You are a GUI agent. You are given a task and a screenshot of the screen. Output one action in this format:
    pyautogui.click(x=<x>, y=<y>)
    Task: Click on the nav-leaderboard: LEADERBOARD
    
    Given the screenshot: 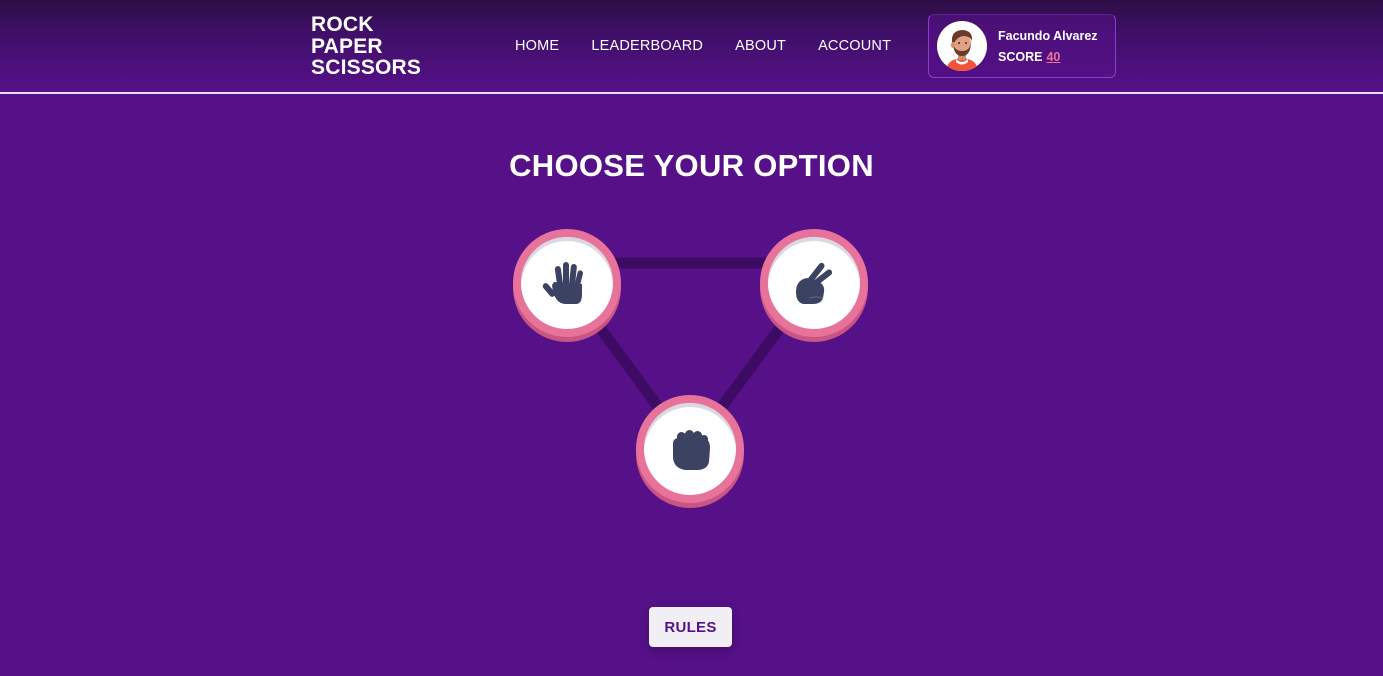 What is the action you would take?
    pyautogui.click(x=647, y=46)
    